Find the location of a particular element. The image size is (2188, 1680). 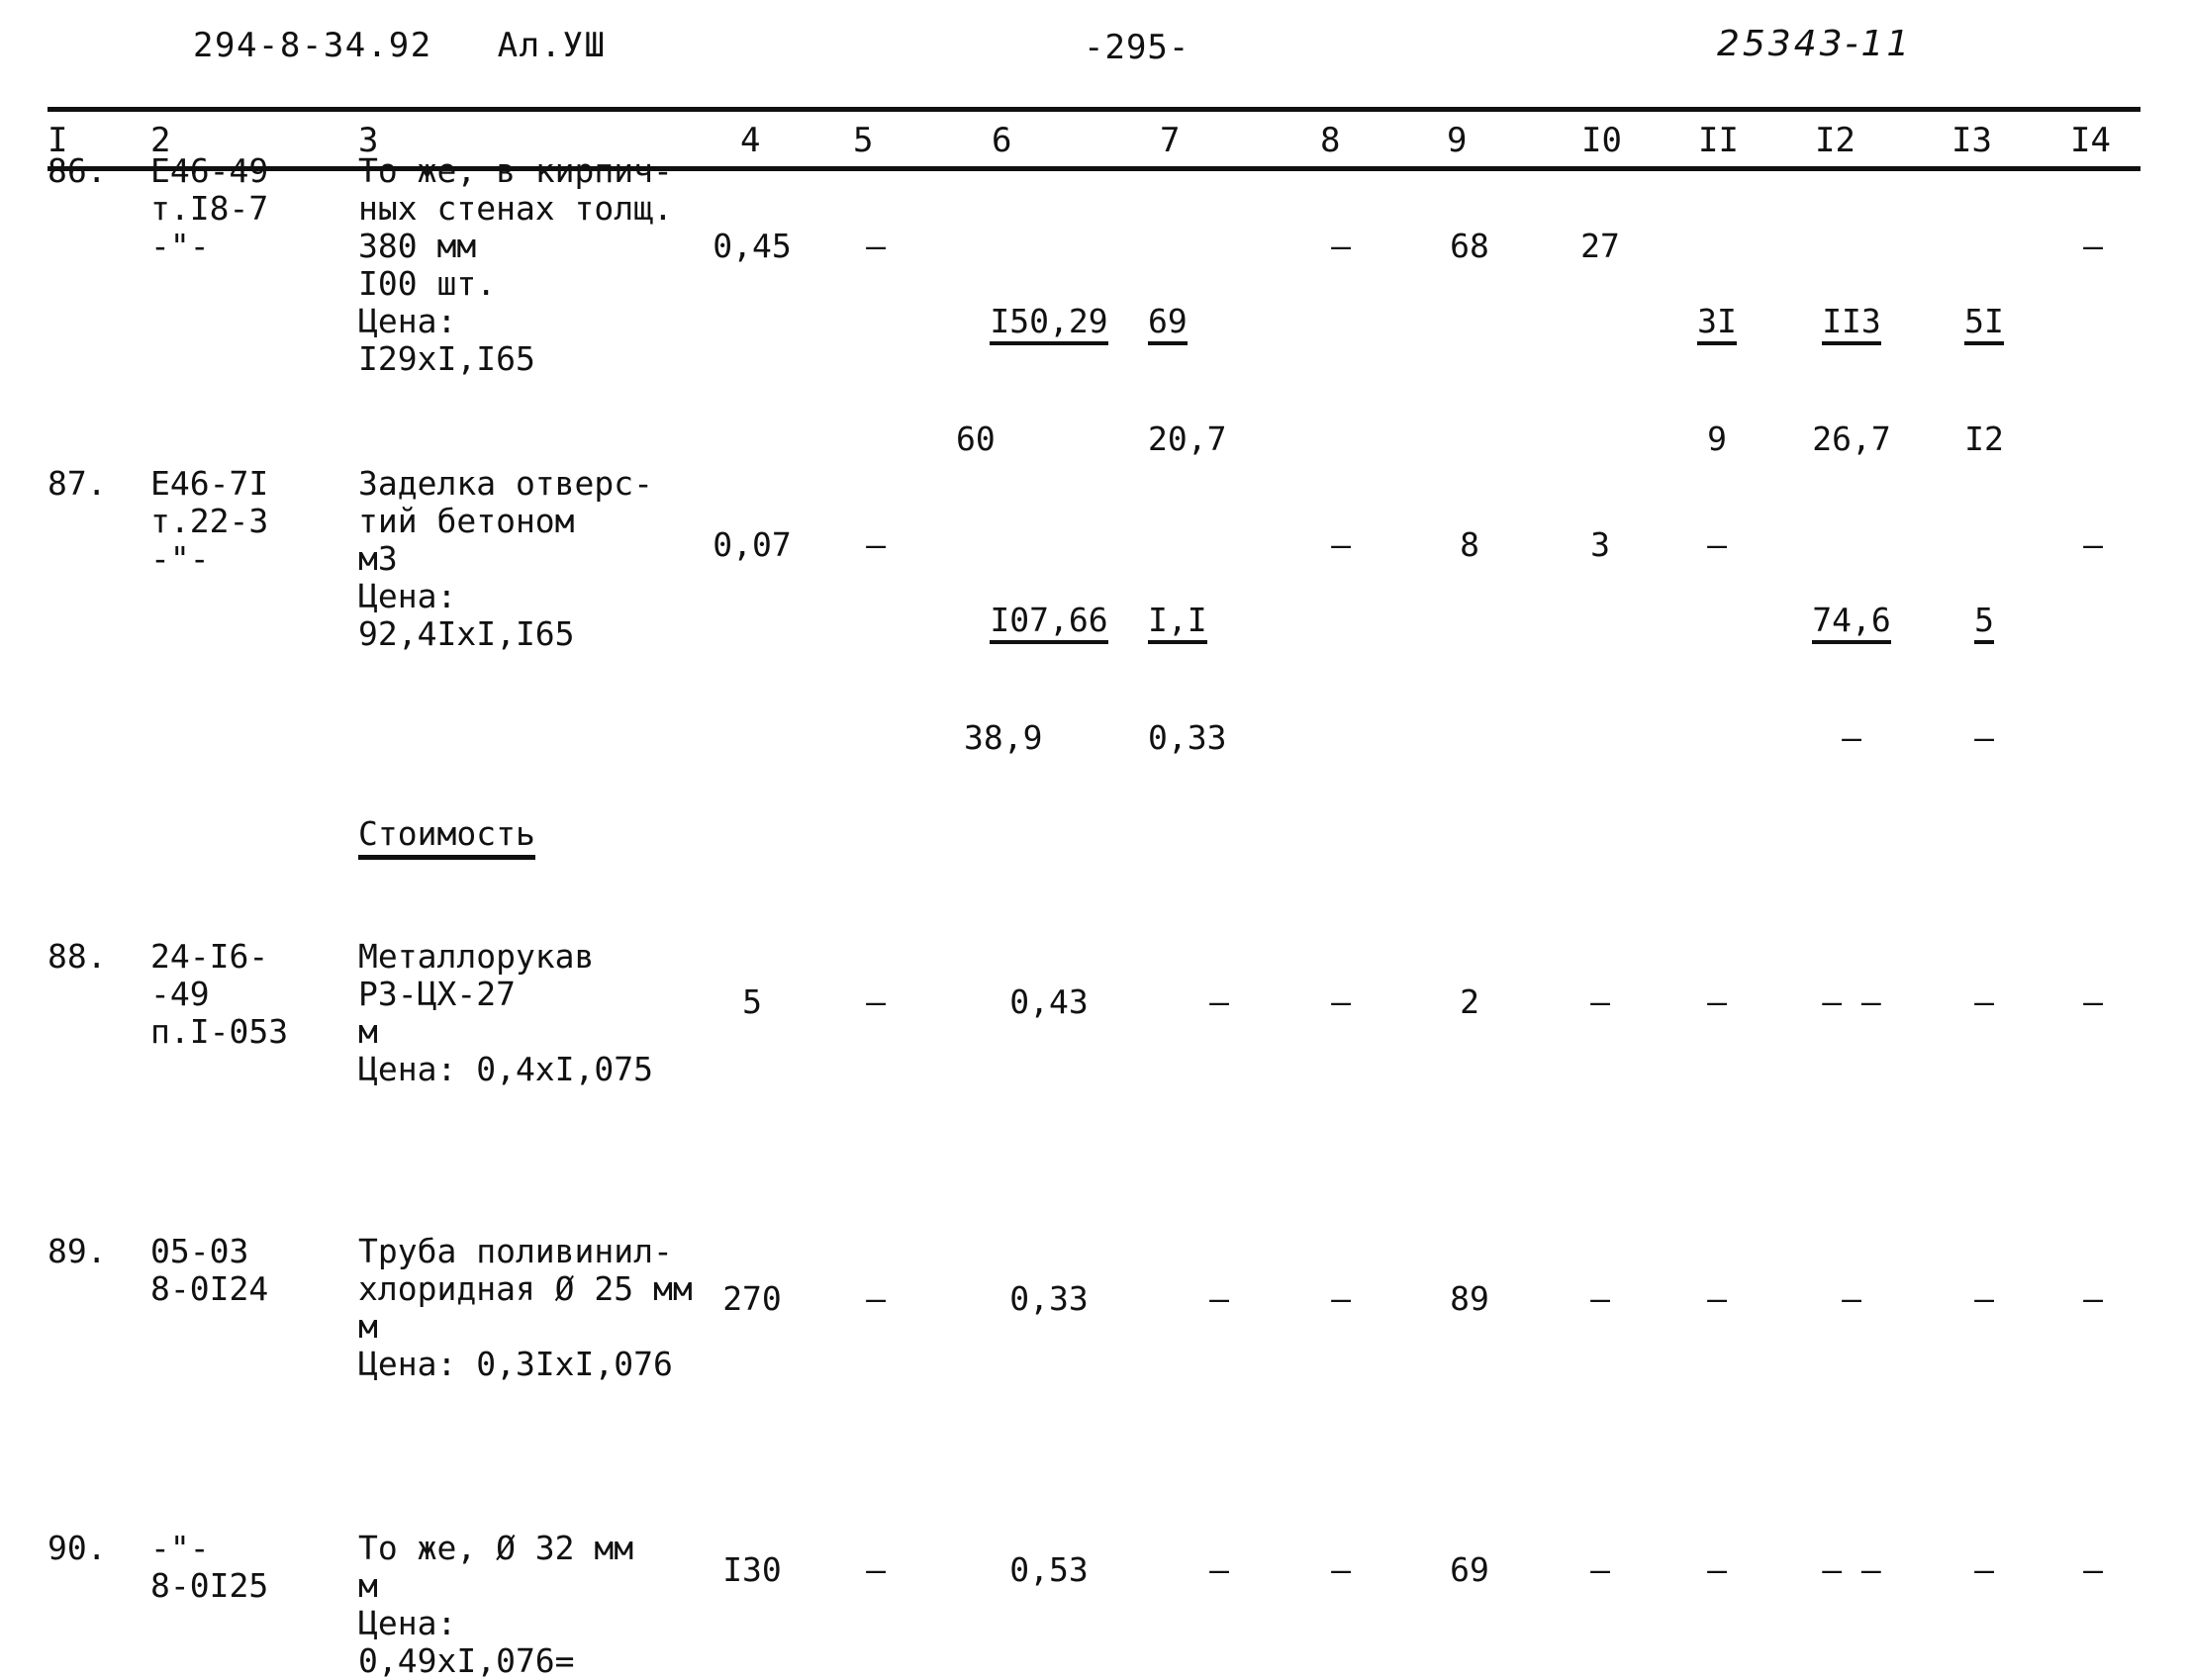

document-header: 294-8-34.92 Ал.УШ -295- 25343-11 is located at coordinates (1094, 52).